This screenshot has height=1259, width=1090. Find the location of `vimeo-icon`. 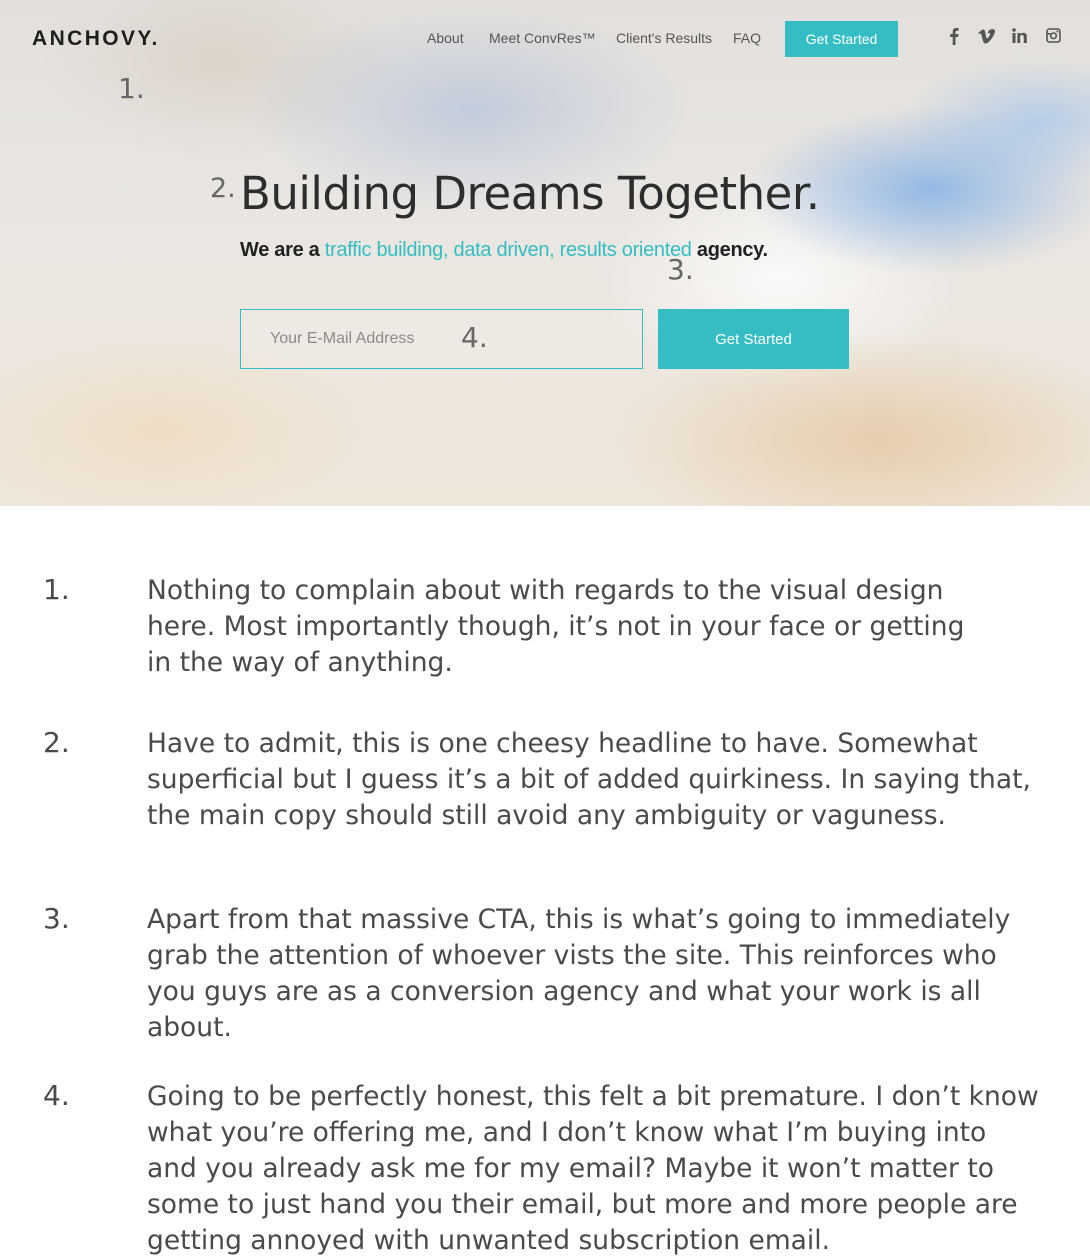

vimeo-icon is located at coordinates (986, 37).